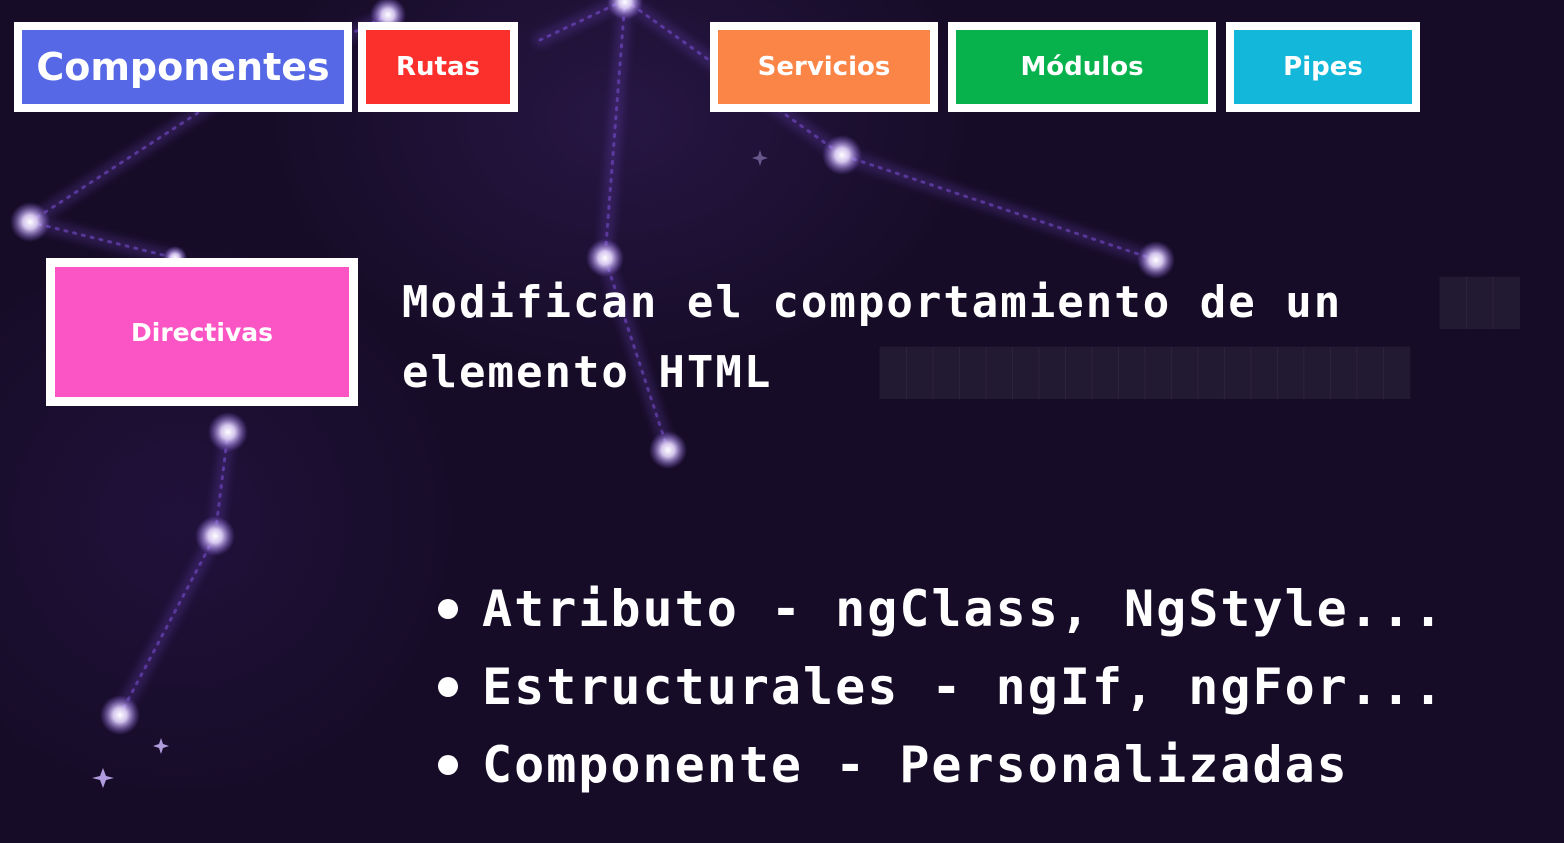 Image resolution: width=1564 pixels, height=843 pixels. I want to click on tab-modulos: Módulos, so click(1082, 67).